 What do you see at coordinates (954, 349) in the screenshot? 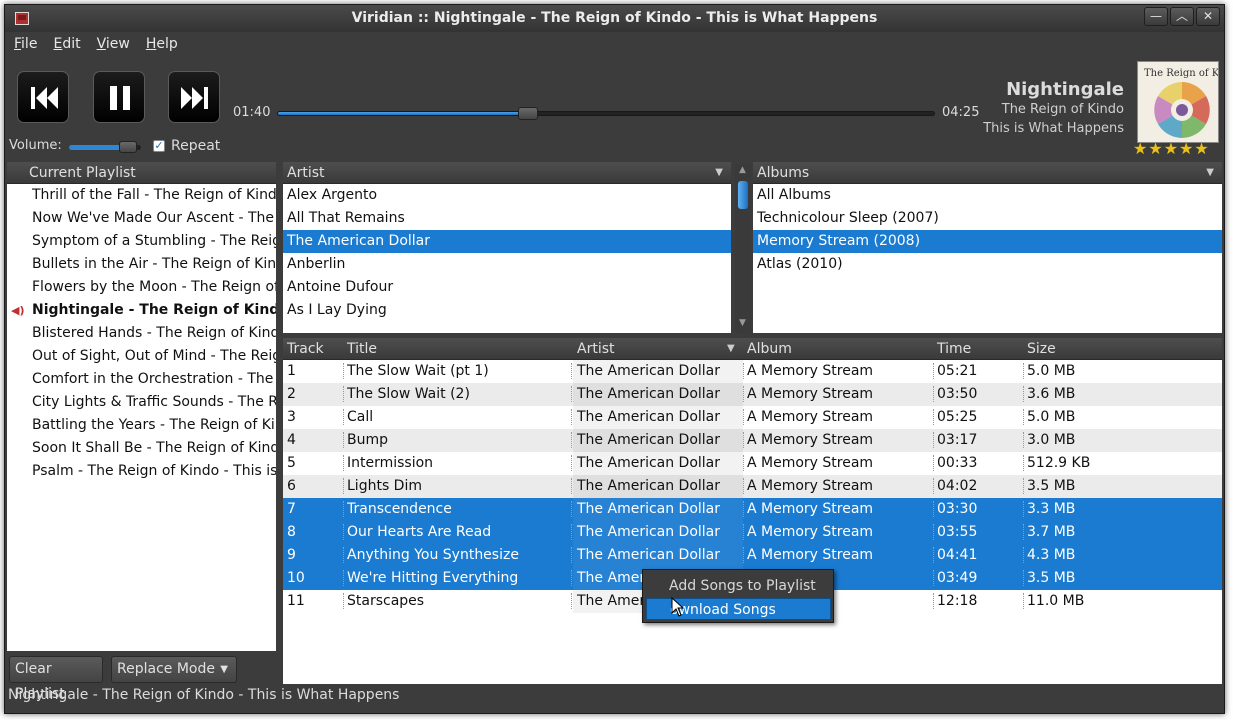
I see `column-time: Time` at bounding box center [954, 349].